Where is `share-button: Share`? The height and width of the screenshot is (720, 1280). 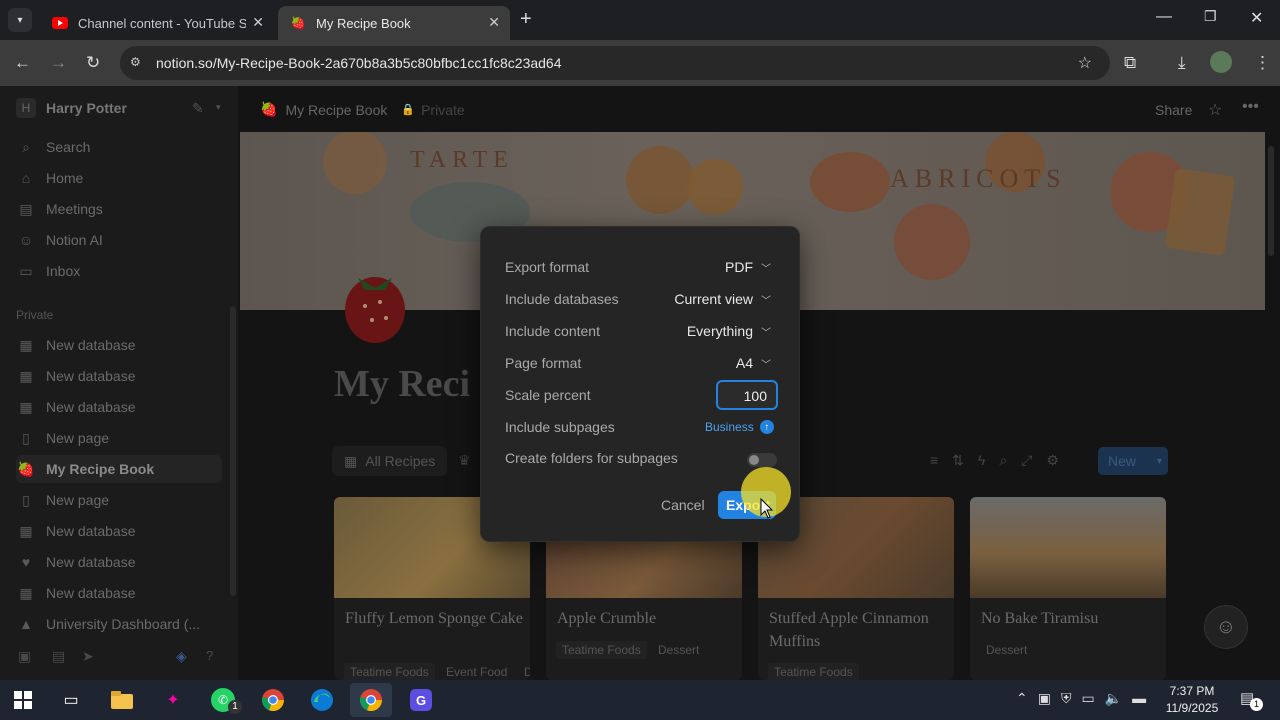
share-button: Share is located at coordinates (1173, 110).